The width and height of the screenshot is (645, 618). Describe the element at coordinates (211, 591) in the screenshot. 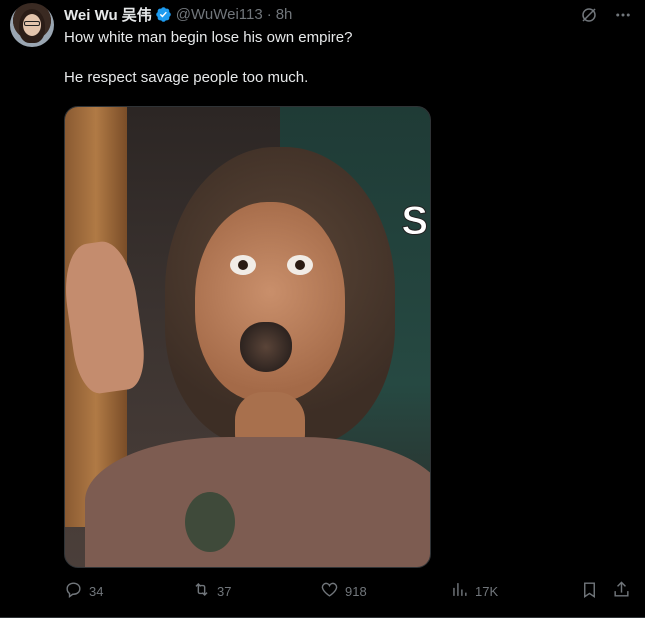

I see `repost-button: 37` at that location.